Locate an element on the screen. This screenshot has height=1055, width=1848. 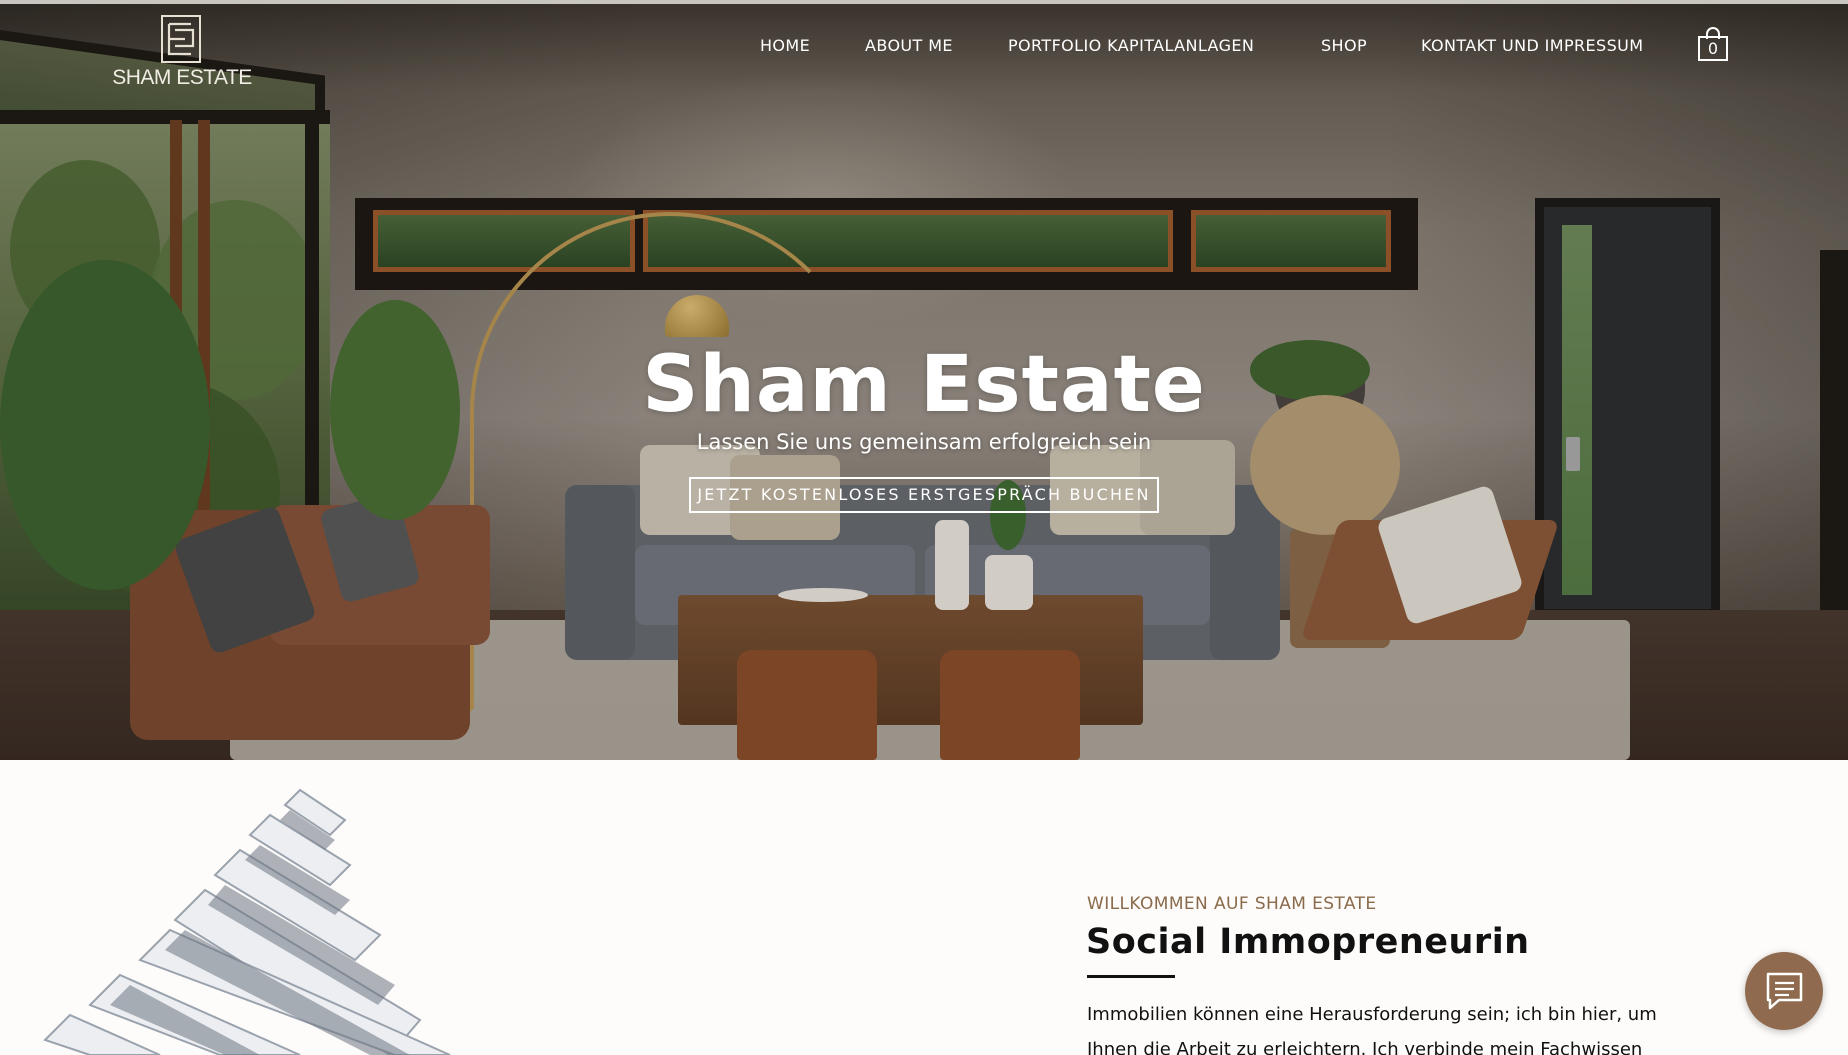
nav-item-portfolio: PORTFOLIO KAPITALANLAGEN is located at coordinates (1131, 45).